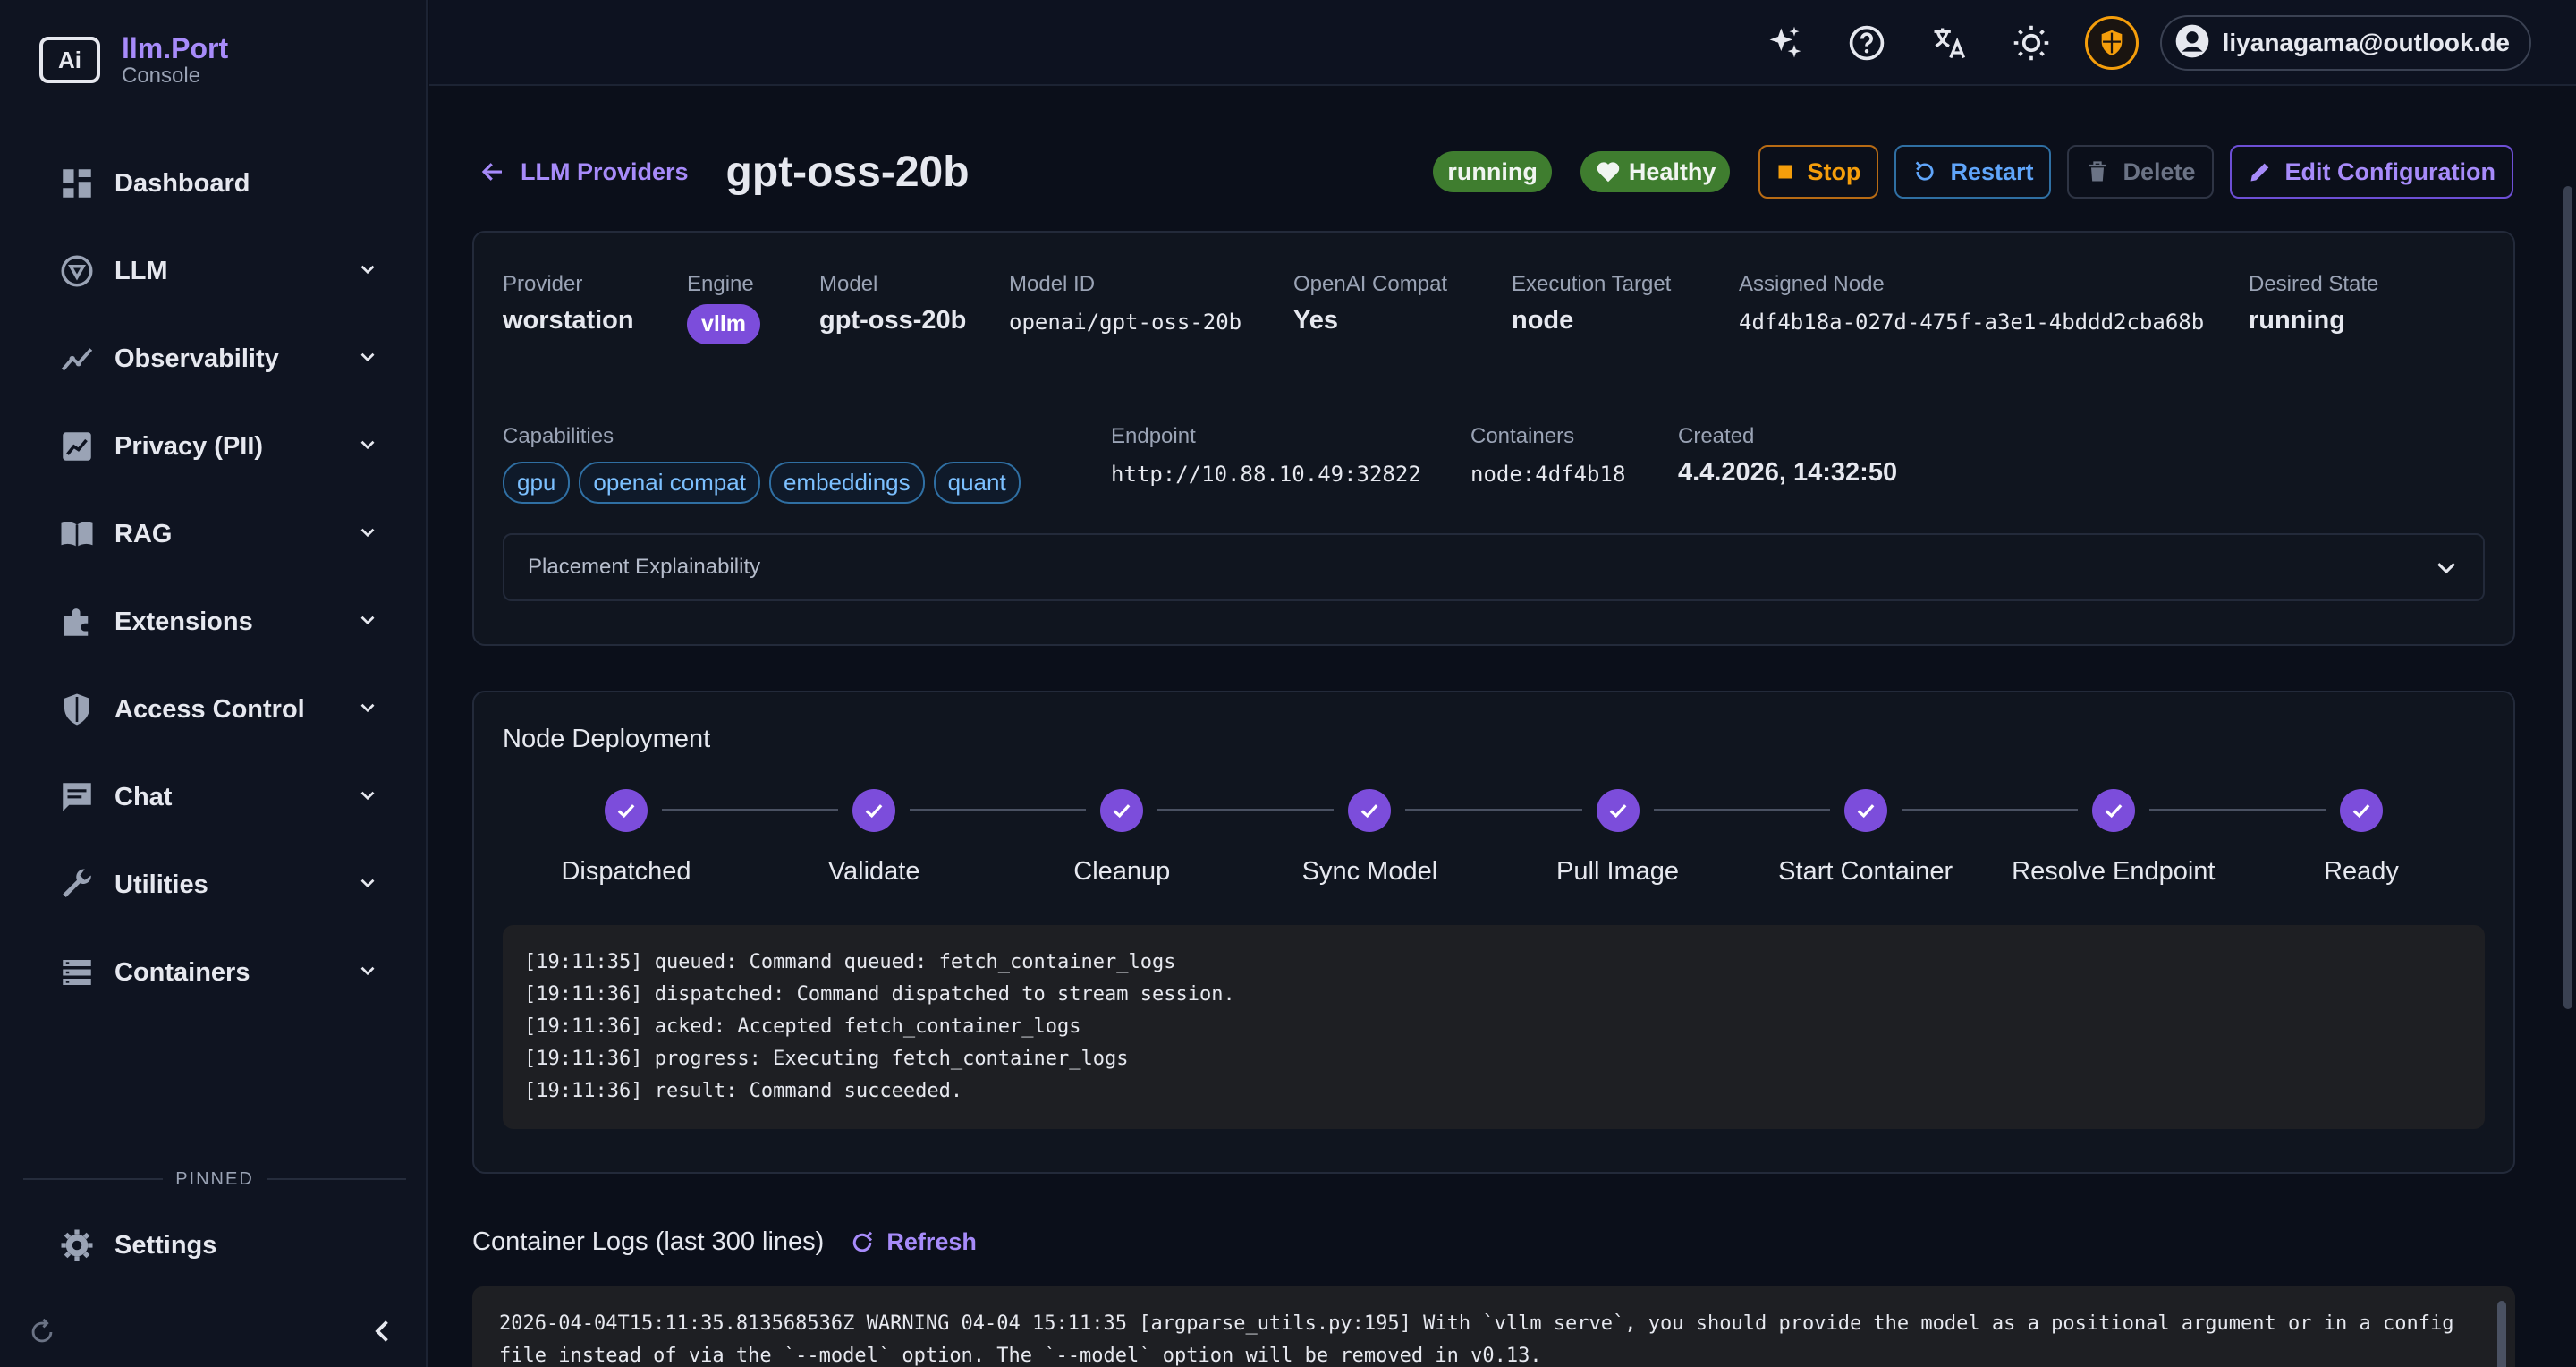 Image resolution: width=2576 pixels, height=1367 pixels. What do you see at coordinates (720, 284) in the screenshot?
I see `engine-label: Engine` at bounding box center [720, 284].